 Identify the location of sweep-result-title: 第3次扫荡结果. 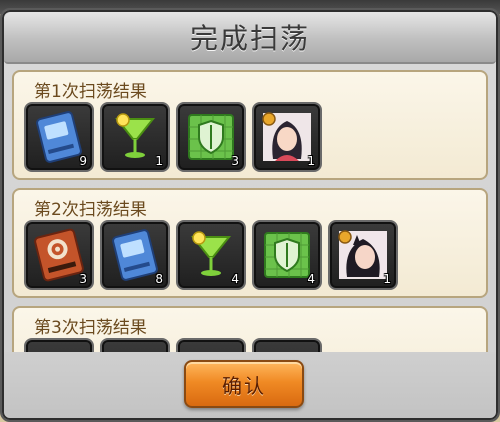
(90, 328).